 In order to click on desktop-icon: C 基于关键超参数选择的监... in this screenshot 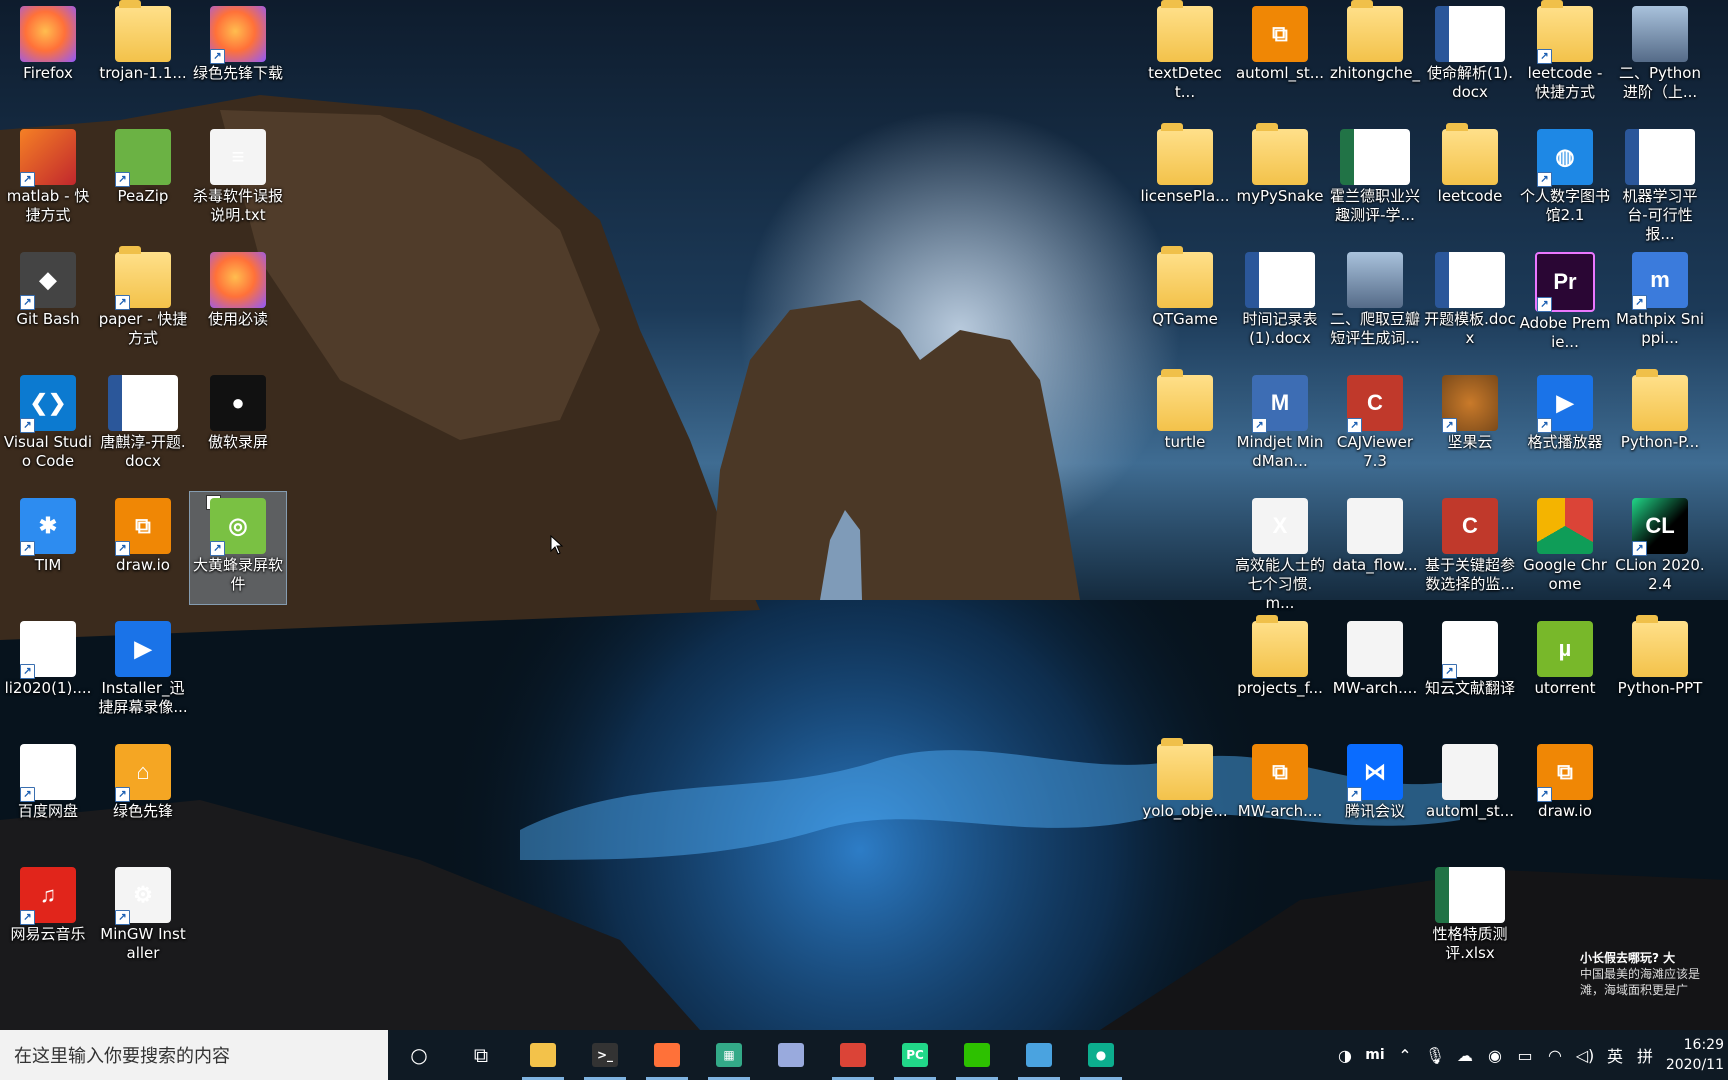, I will do `click(1470, 548)`.